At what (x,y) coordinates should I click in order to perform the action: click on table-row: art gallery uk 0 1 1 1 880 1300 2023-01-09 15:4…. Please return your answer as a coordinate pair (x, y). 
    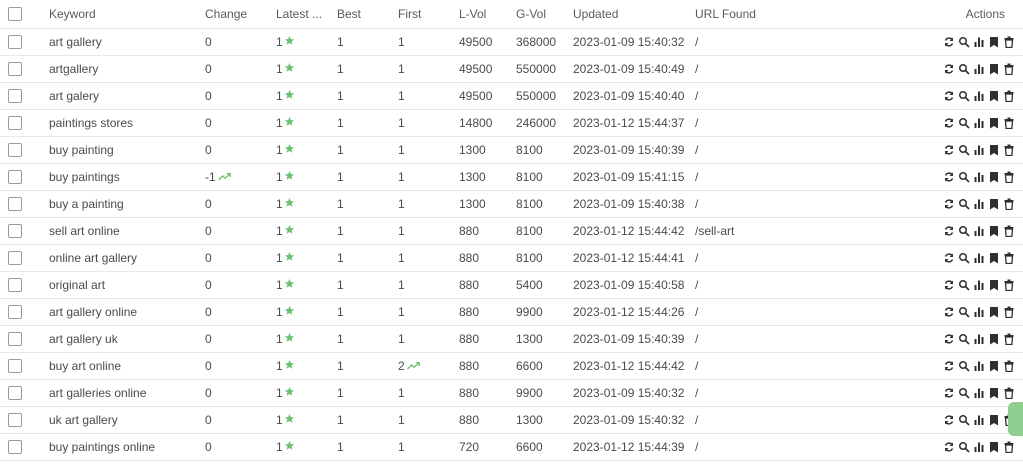
    Looking at the image, I should click on (511, 339).